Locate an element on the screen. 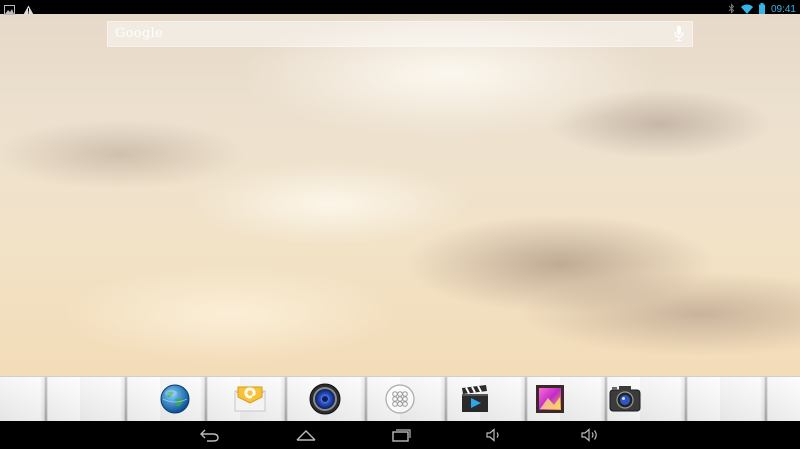  back-icon is located at coordinates (210, 435).